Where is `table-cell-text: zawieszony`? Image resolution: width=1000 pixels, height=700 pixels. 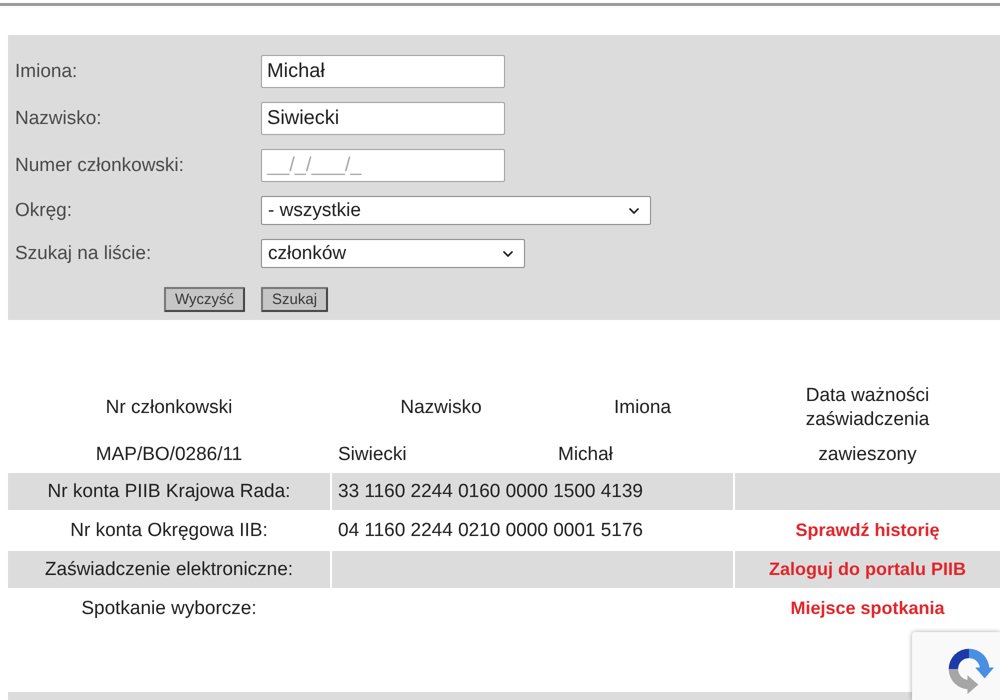 table-cell-text: zawieszony is located at coordinates (867, 454).